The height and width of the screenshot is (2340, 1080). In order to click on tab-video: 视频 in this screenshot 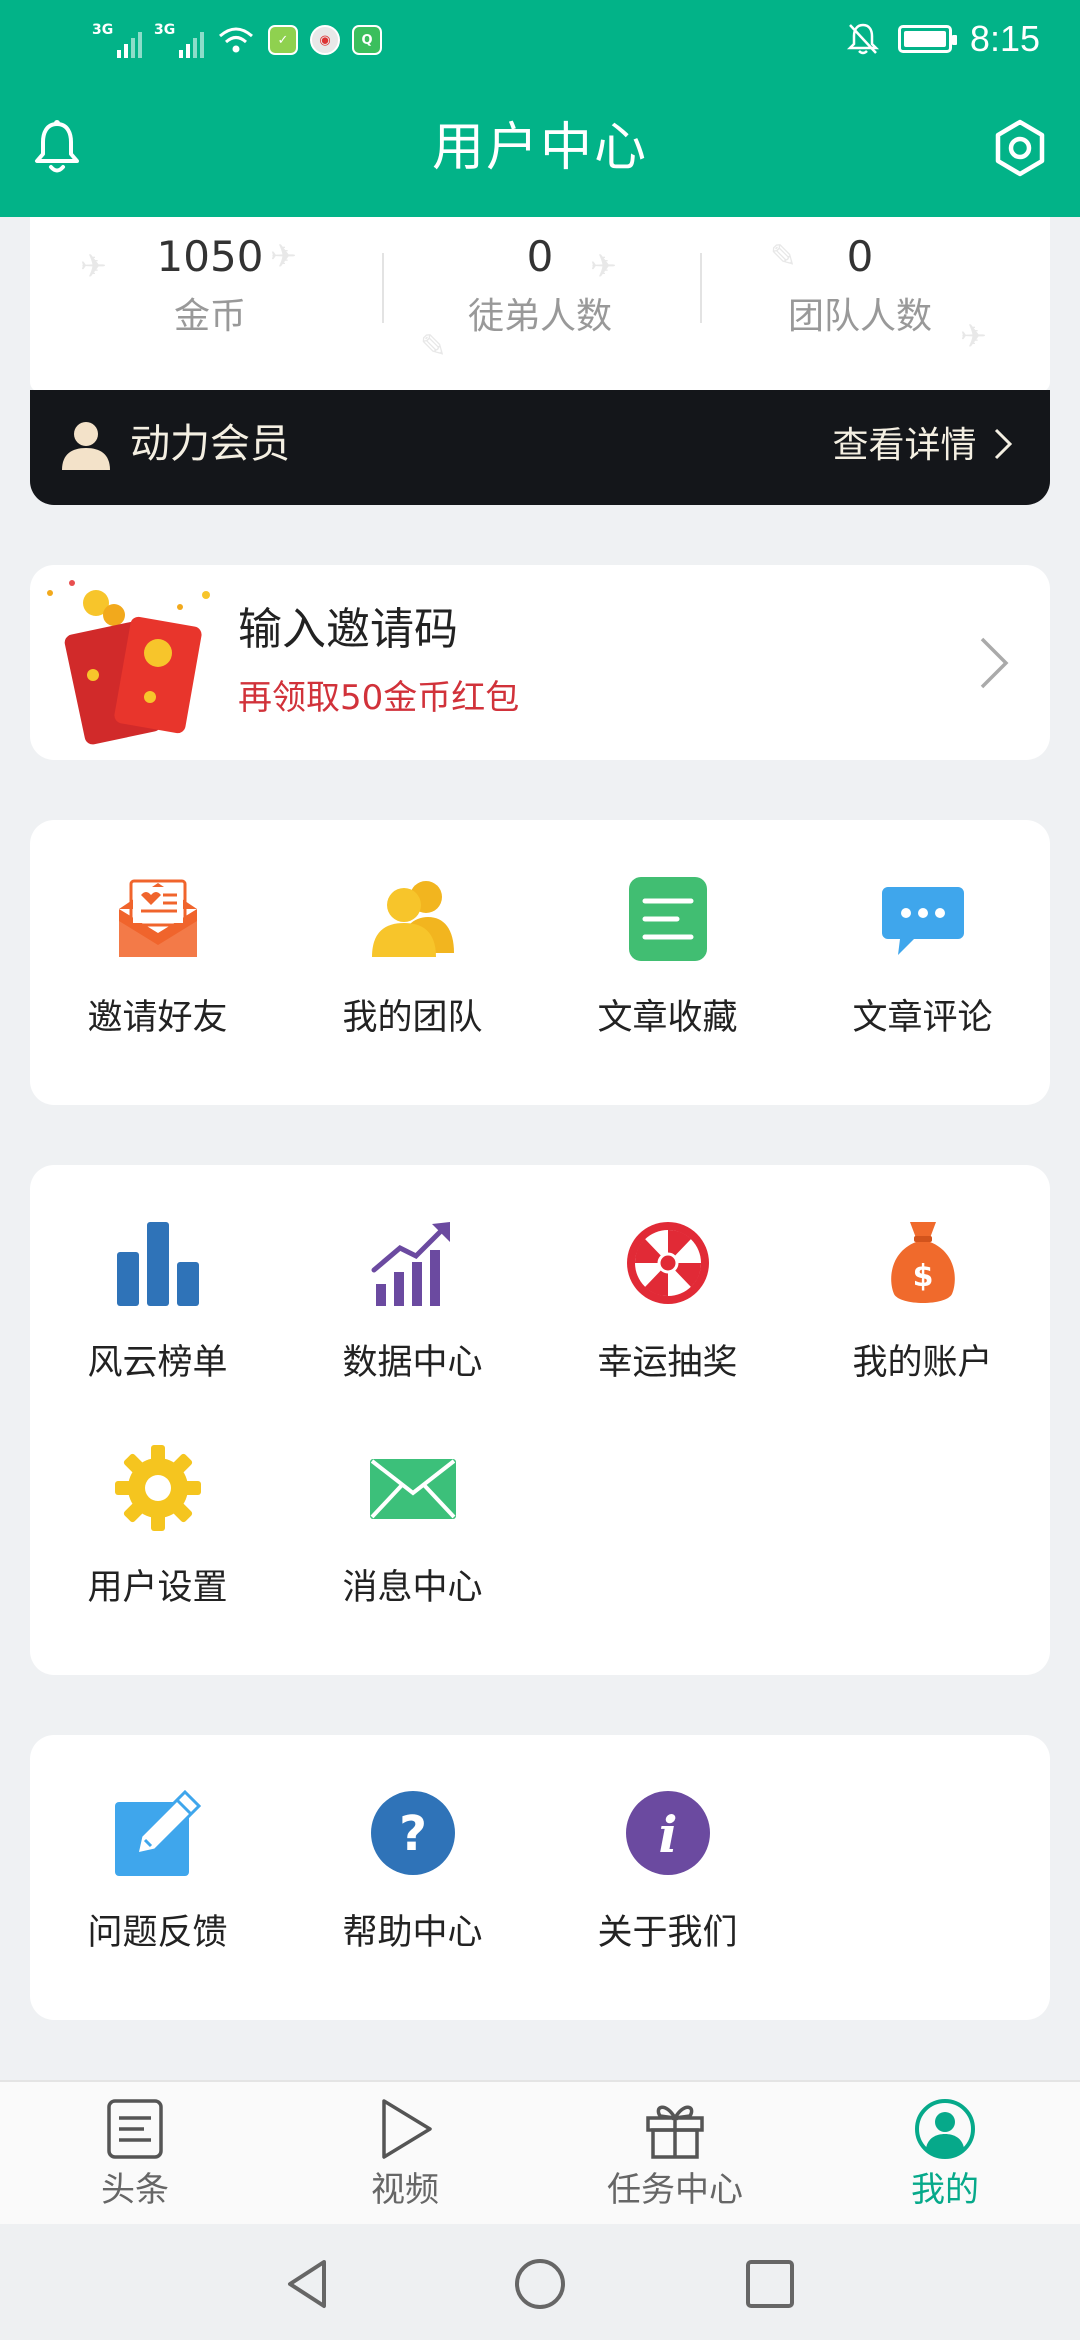, I will do `click(405, 2154)`.